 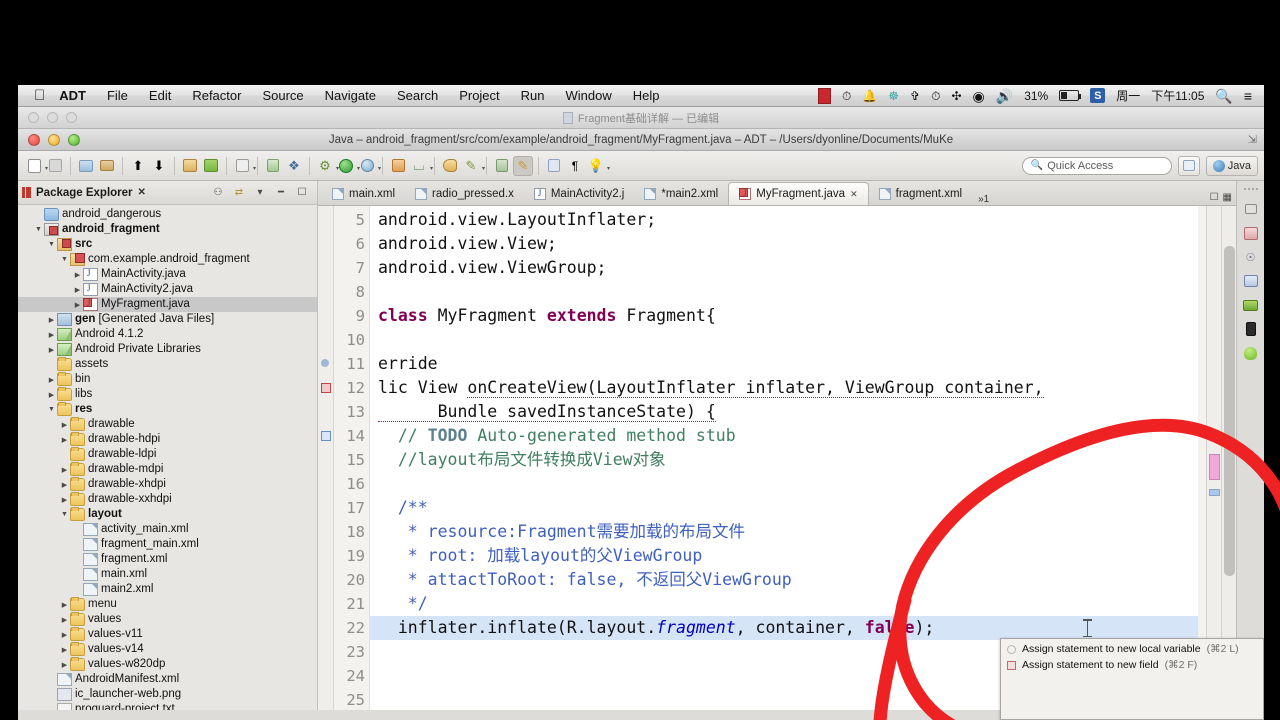 I want to click on sogou-input-icon: S, so click(x=1098, y=95).